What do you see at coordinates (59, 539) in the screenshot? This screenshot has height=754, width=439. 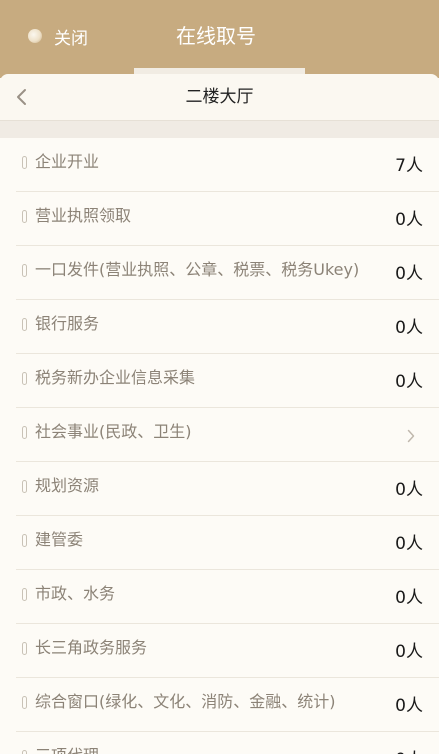 I see `service-name: 建管委` at bounding box center [59, 539].